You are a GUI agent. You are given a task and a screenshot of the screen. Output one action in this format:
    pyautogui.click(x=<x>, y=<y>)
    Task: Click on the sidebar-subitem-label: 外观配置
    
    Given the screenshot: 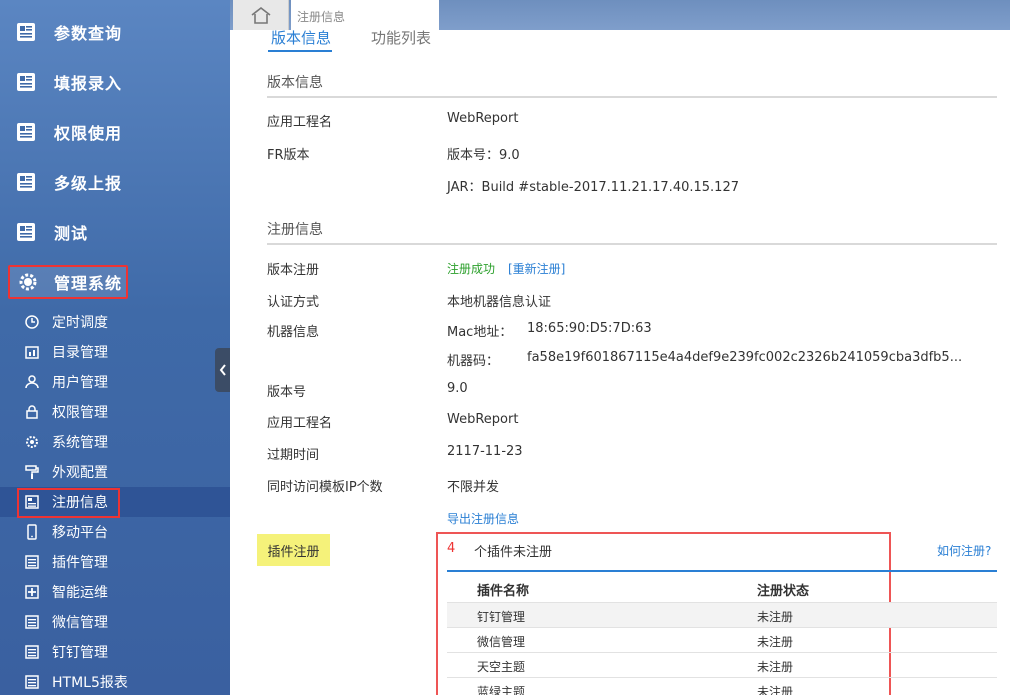 What is the action you would take?
    pyautogui.click(x=80, y=473)
    